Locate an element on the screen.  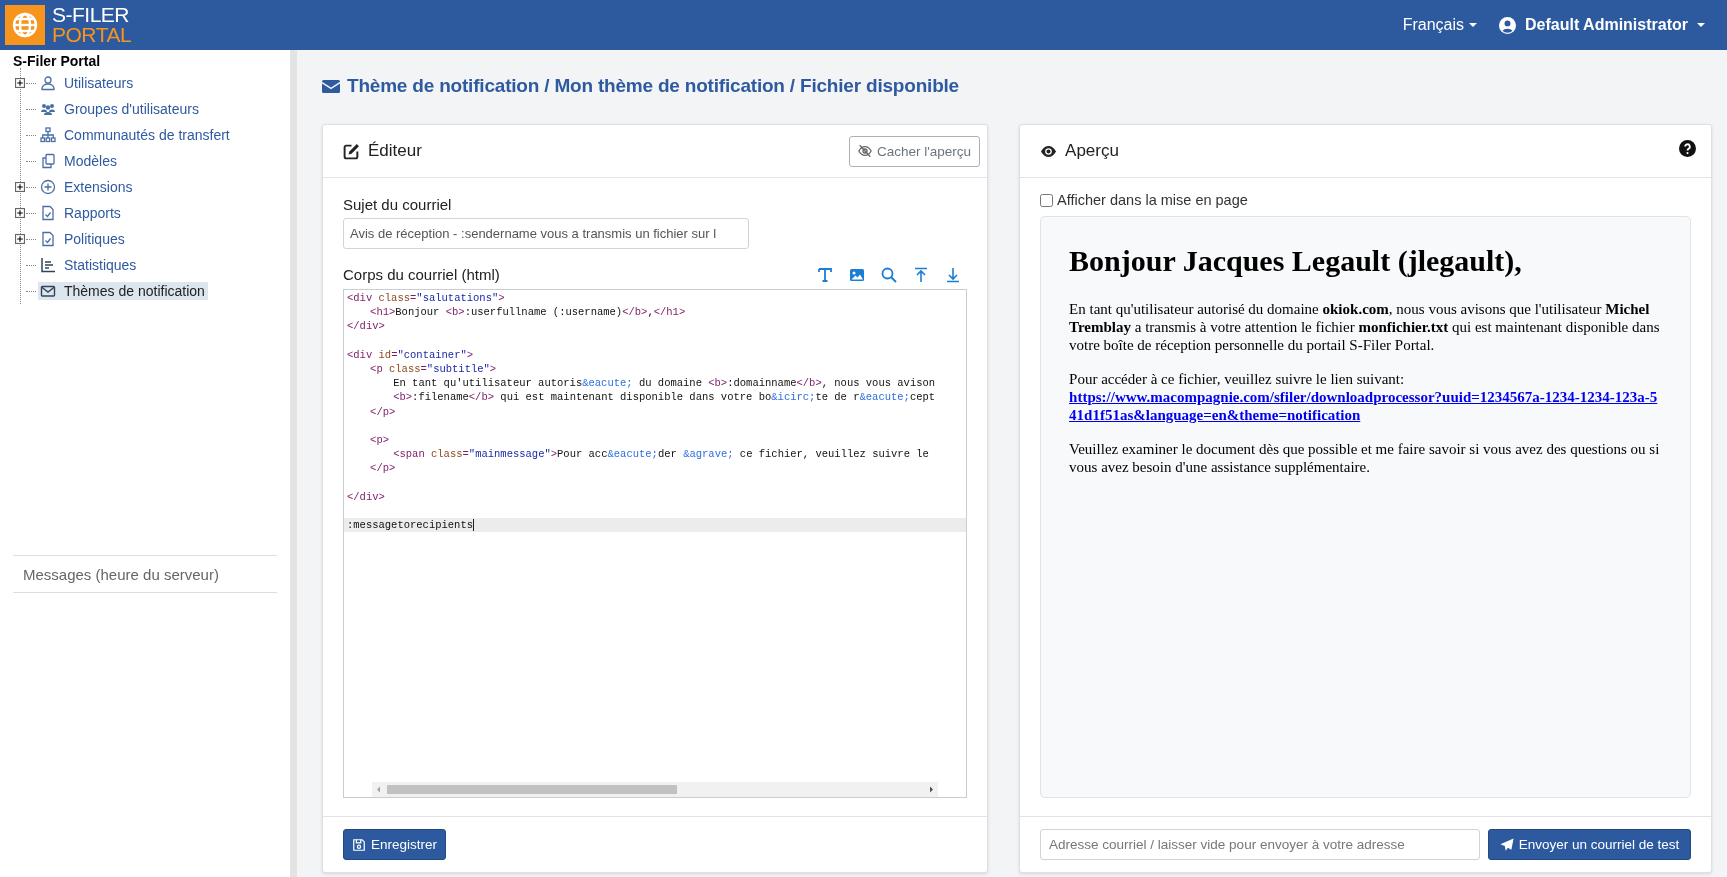
checkbox-label: Afficher dans la mise en page is located at coordinates (1152, 200).